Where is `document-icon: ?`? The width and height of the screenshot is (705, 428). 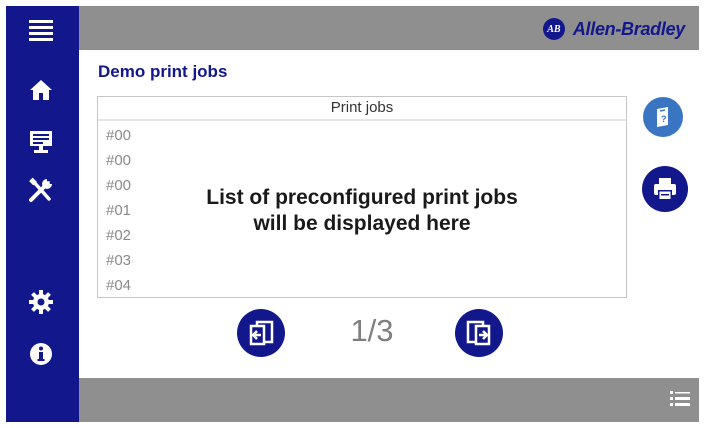
document-icon: ? is located at coordinates (662, 117).